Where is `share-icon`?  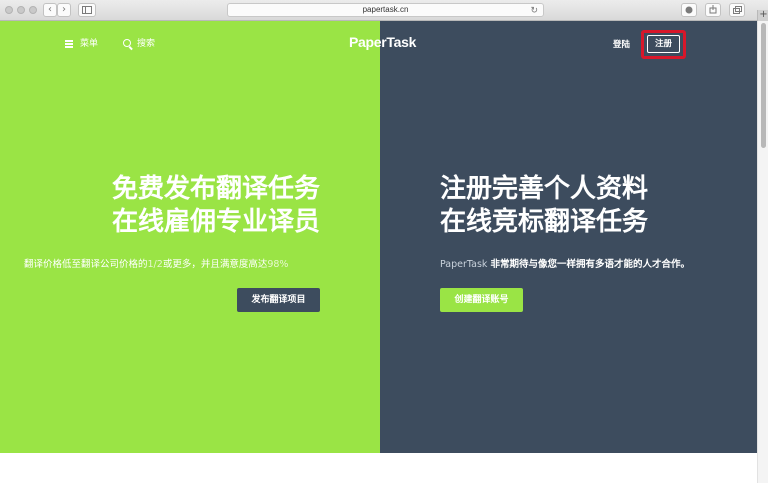
share-icon is located at coordinates (713, 9).